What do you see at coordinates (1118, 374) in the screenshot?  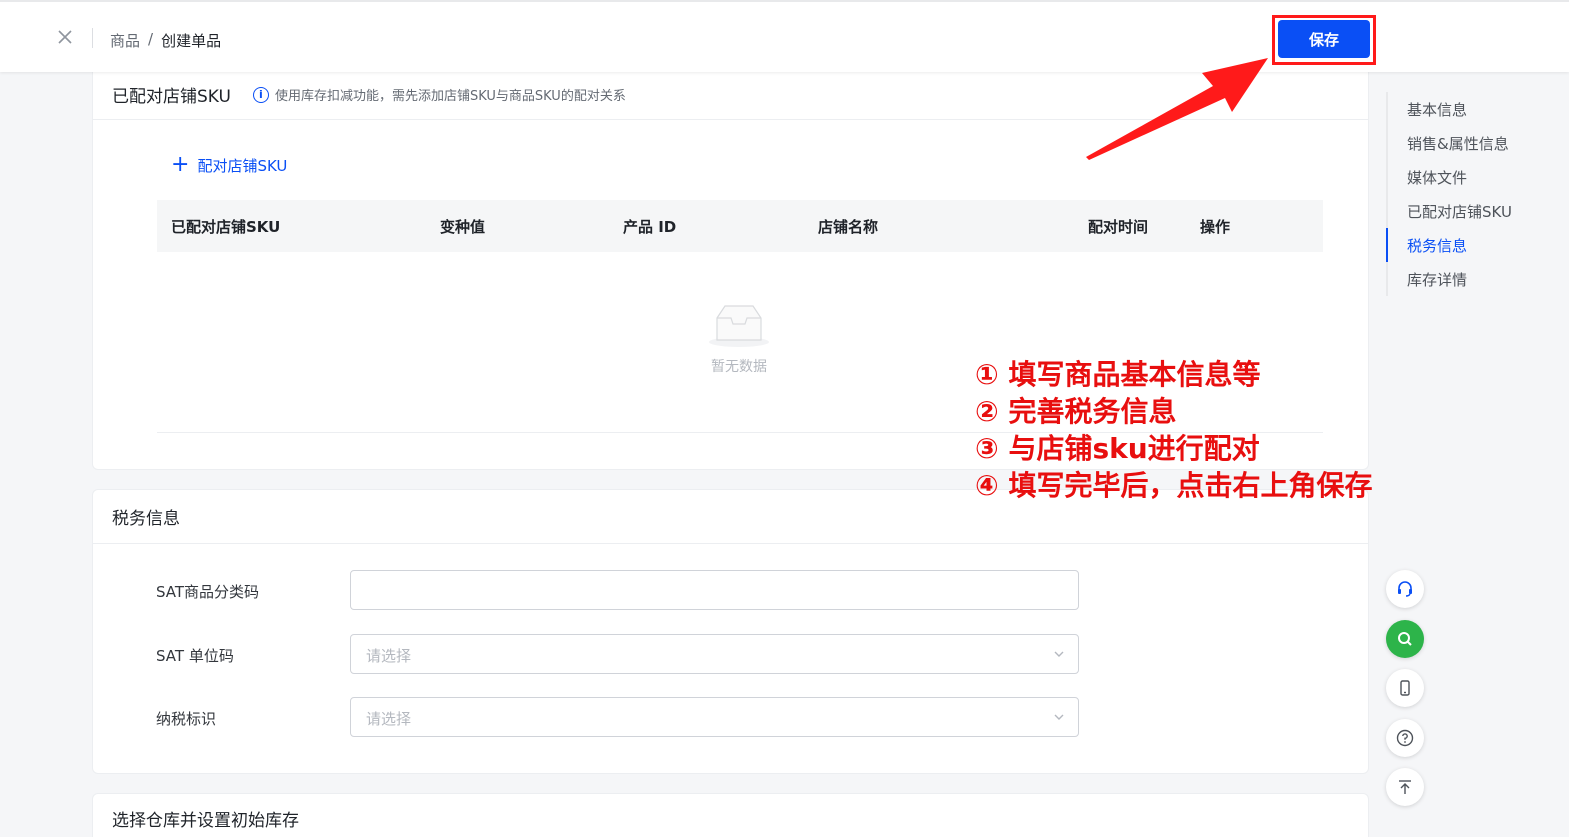 I see `annotation-step-1: ① 填写商品基本信息等` at bounding box center [1118, 374].